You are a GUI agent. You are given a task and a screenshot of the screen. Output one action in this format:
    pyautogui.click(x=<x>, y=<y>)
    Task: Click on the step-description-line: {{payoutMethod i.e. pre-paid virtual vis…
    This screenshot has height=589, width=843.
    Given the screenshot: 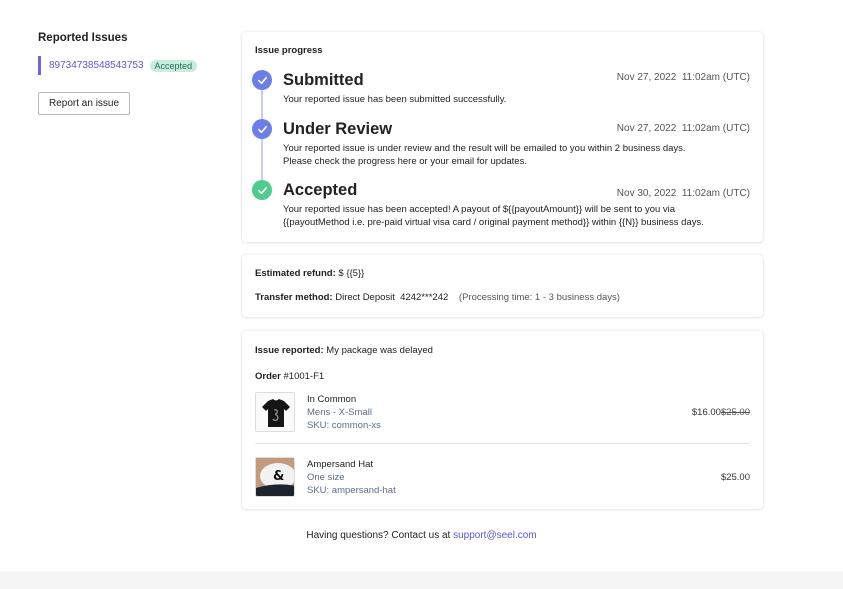 What is the action you would take?
    pyautogui.click(x=493, y=222)
    